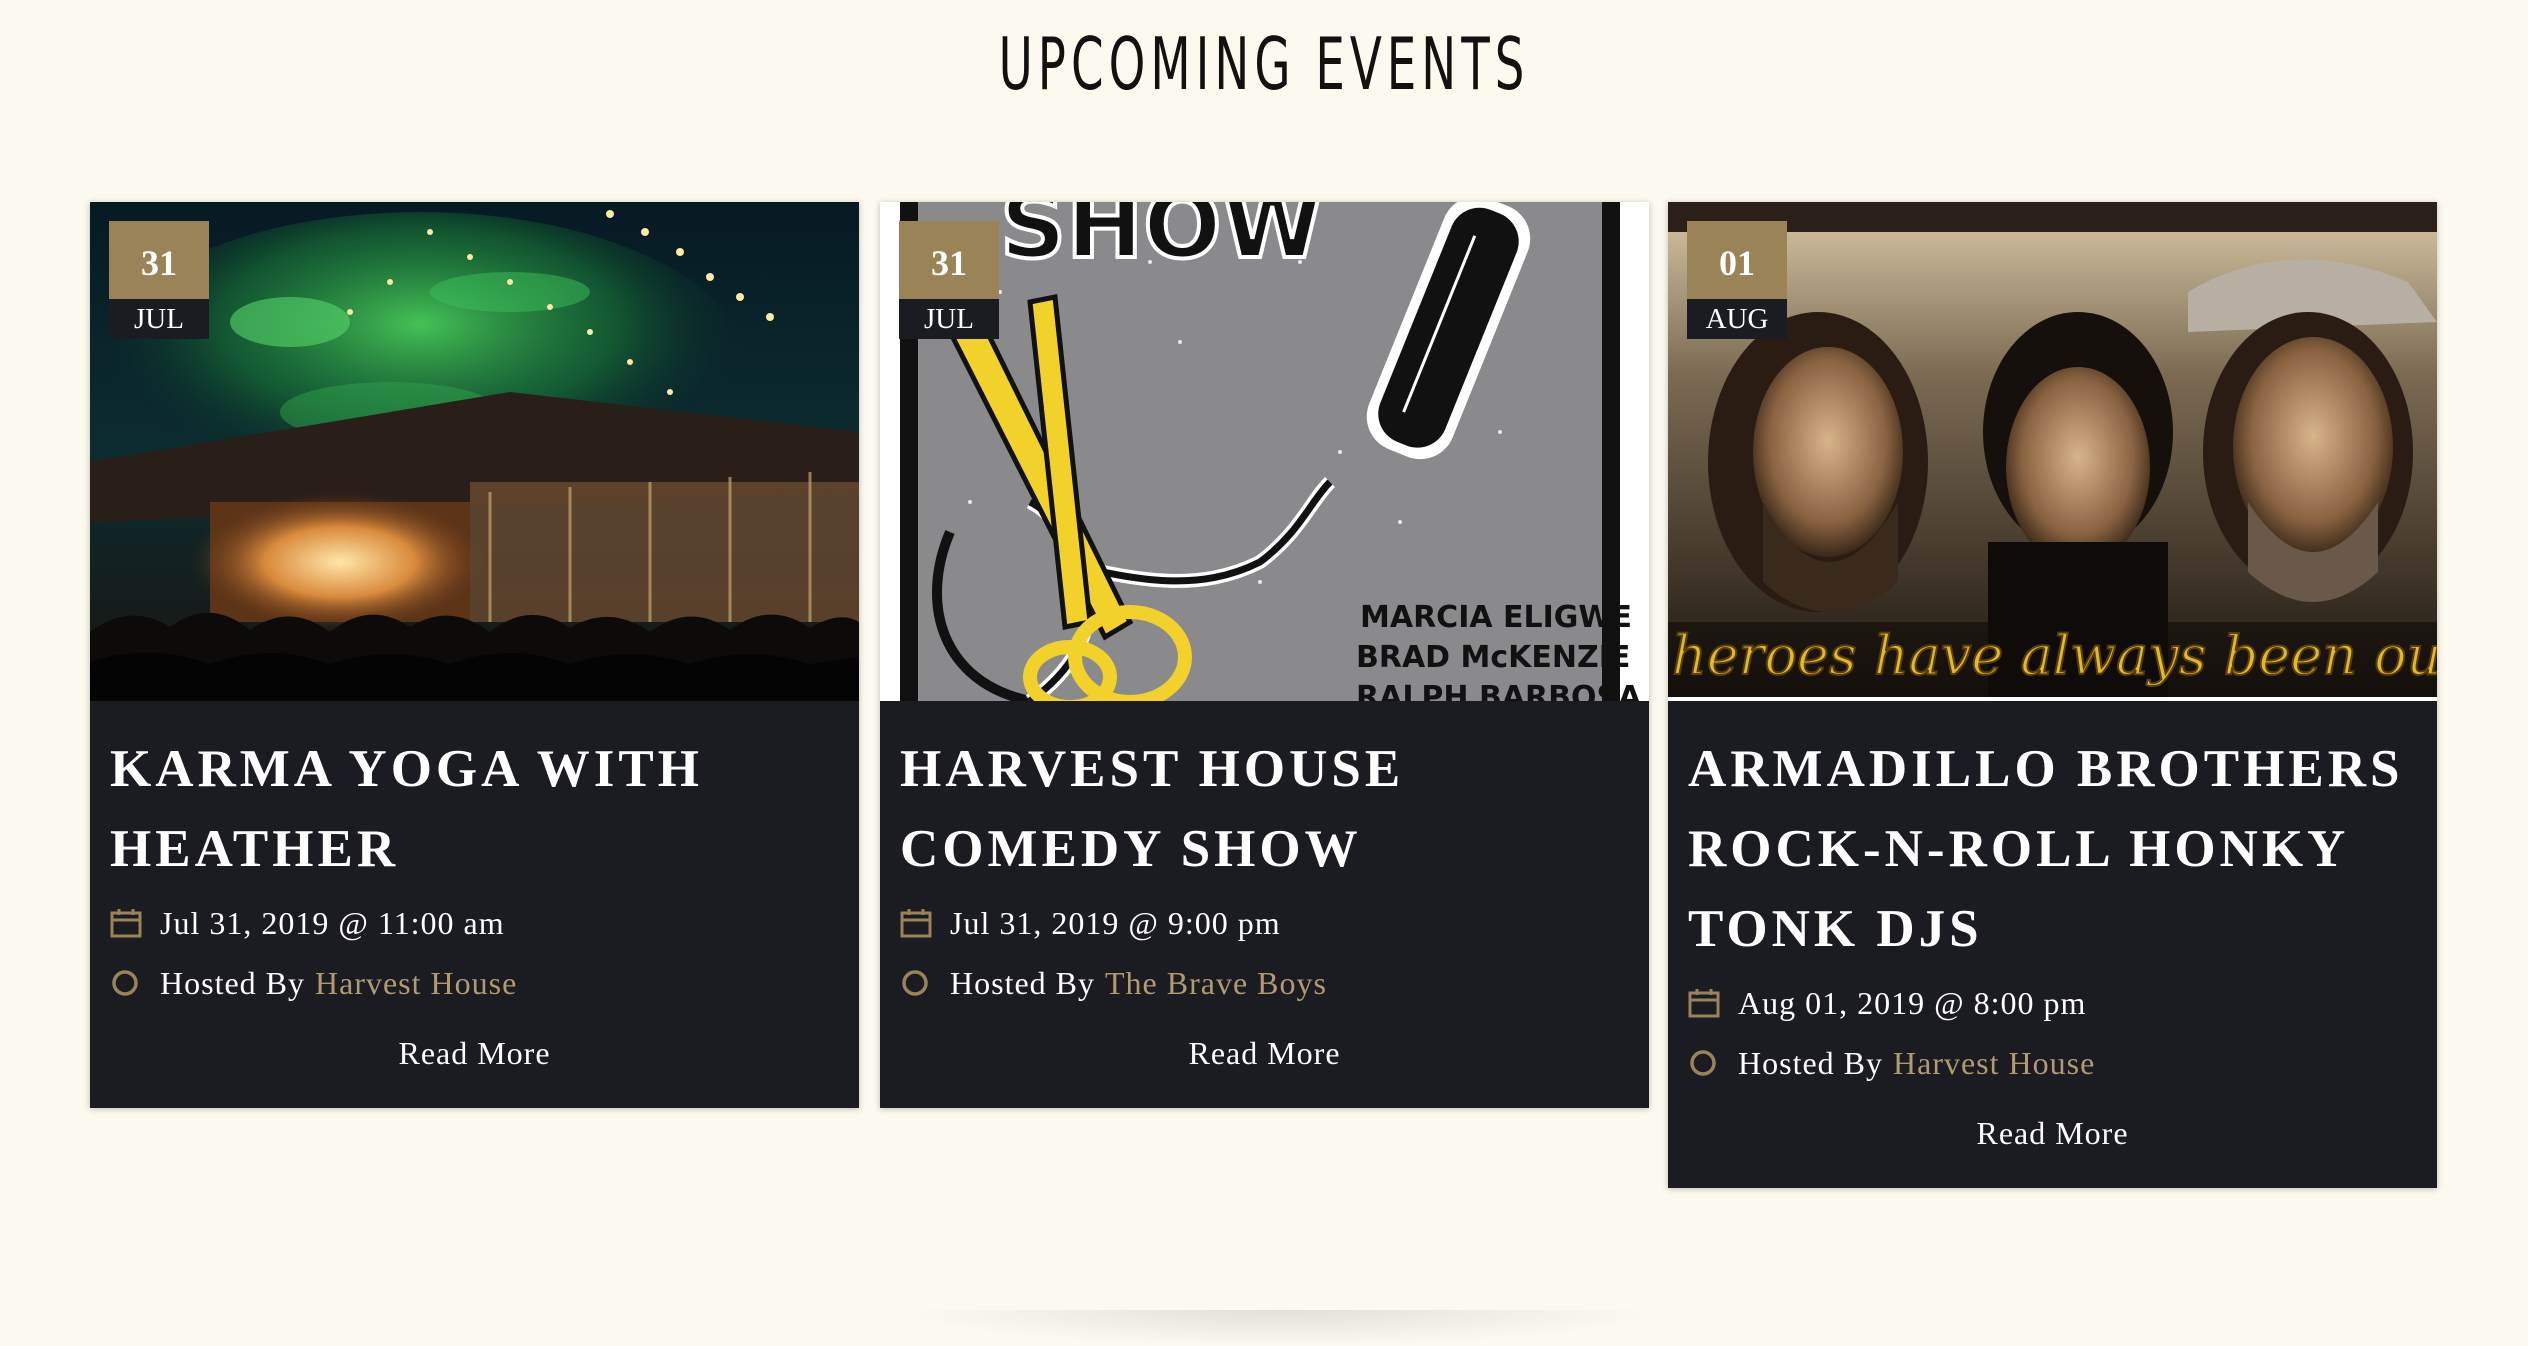  Describe the element at coordinates (332, 922) in the screenshot. I see `event-datetime: Jul 31, 2019 @ 11:00 am` at that location.